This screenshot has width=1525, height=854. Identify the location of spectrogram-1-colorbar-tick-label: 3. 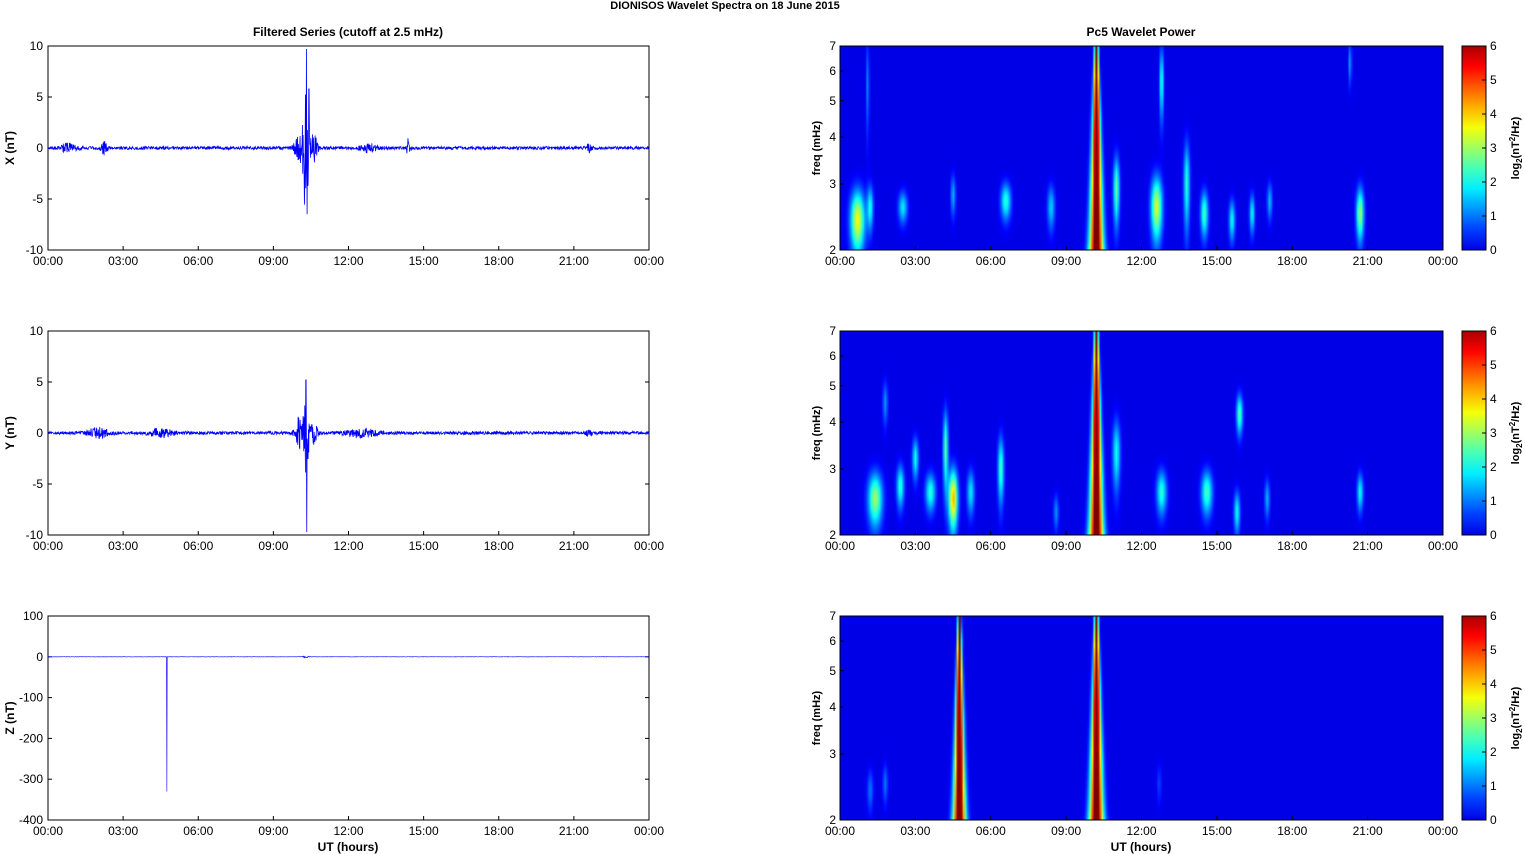
(1493, 148).